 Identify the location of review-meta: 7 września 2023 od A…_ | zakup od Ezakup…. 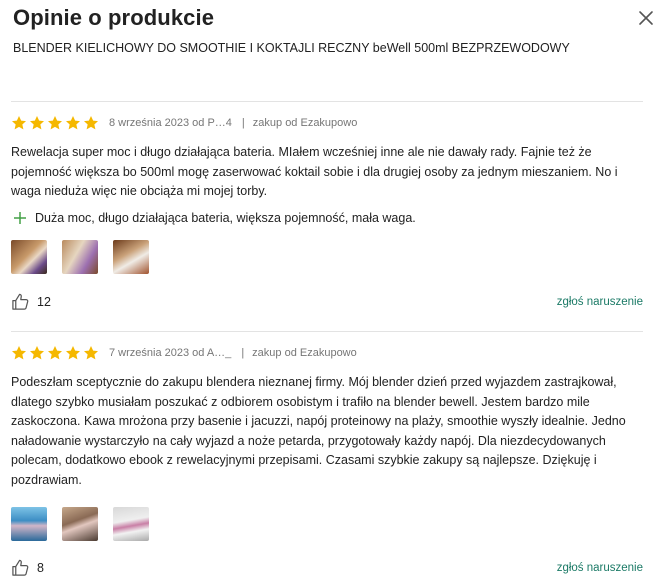
(327, 353).